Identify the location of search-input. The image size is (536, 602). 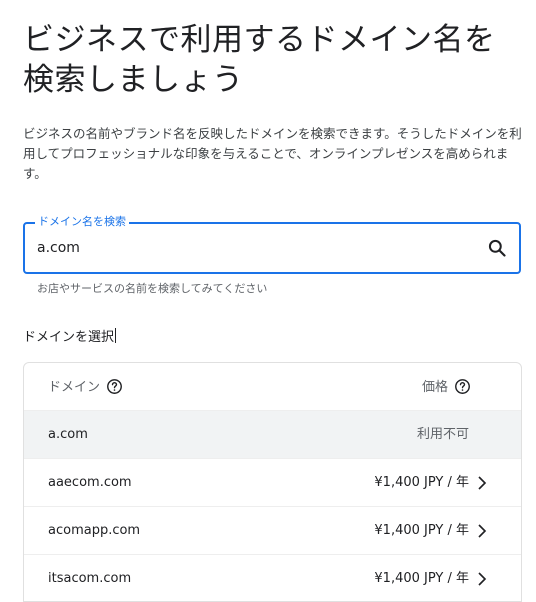
(252, 248).